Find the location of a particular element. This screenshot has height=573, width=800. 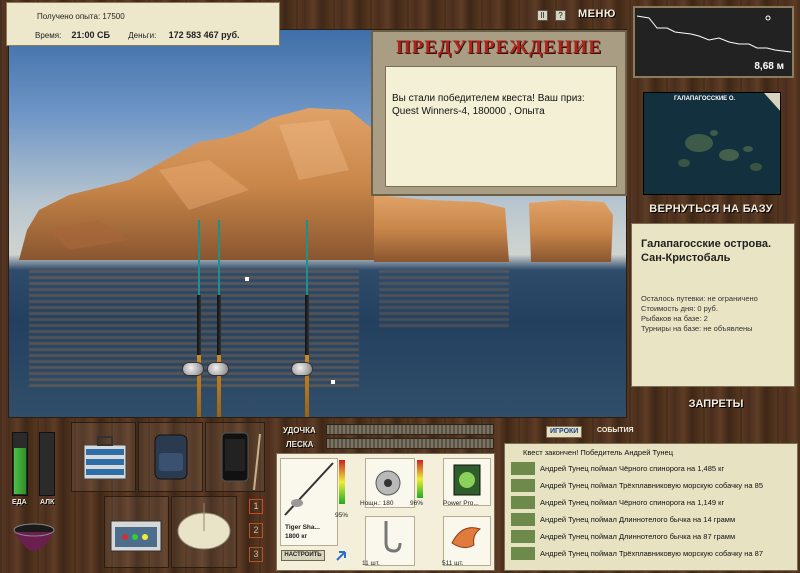

hook-icon is located at coordinates (393, 537).